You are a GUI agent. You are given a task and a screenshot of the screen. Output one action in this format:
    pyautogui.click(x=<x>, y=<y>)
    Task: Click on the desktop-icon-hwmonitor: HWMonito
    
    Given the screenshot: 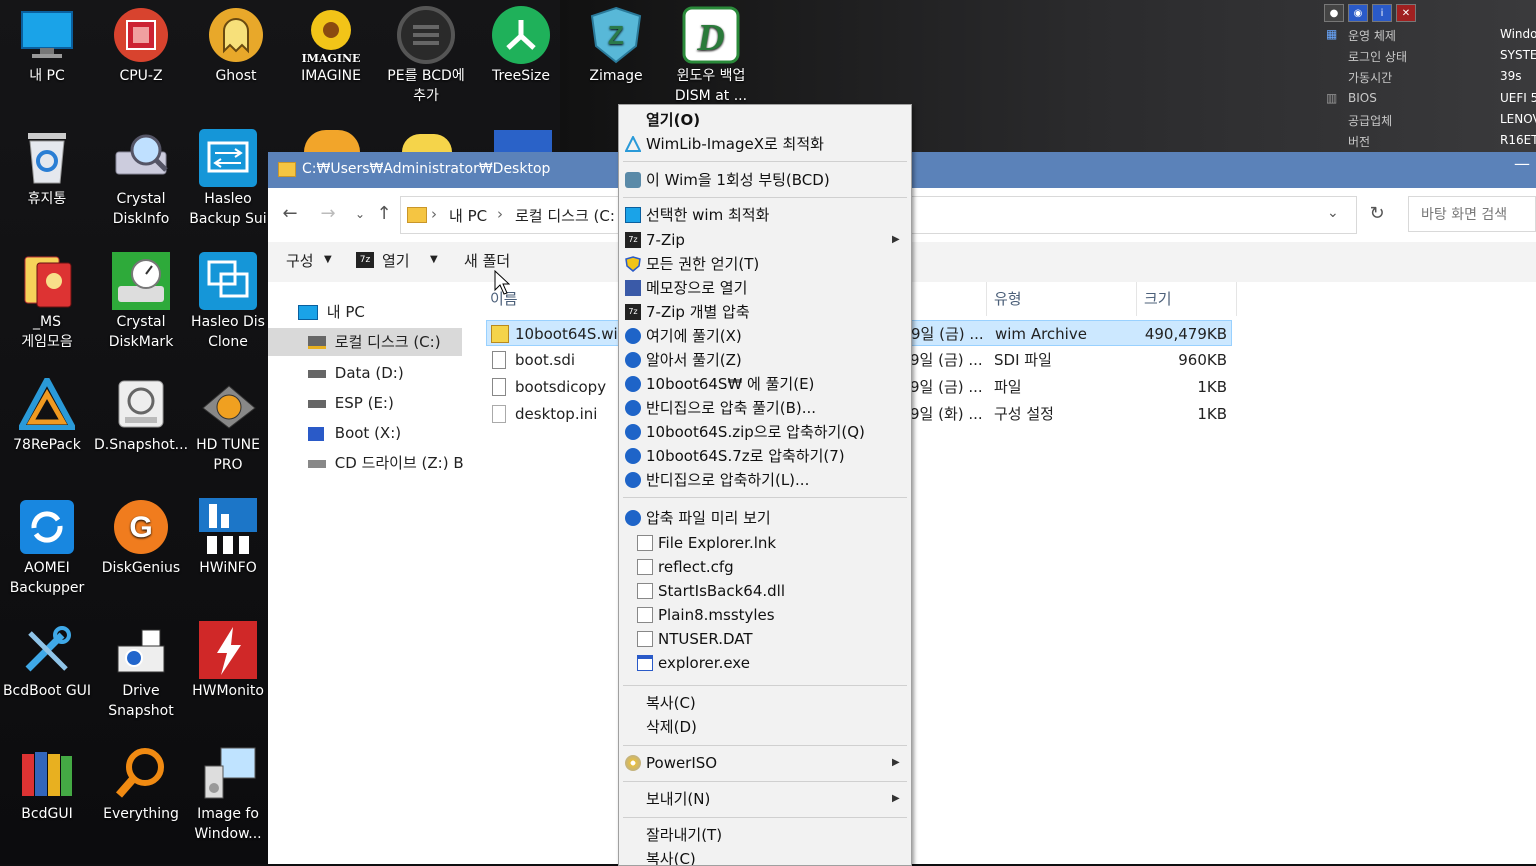 What is the action you would take?
    pyautogui.click(x=228, y=658)
    